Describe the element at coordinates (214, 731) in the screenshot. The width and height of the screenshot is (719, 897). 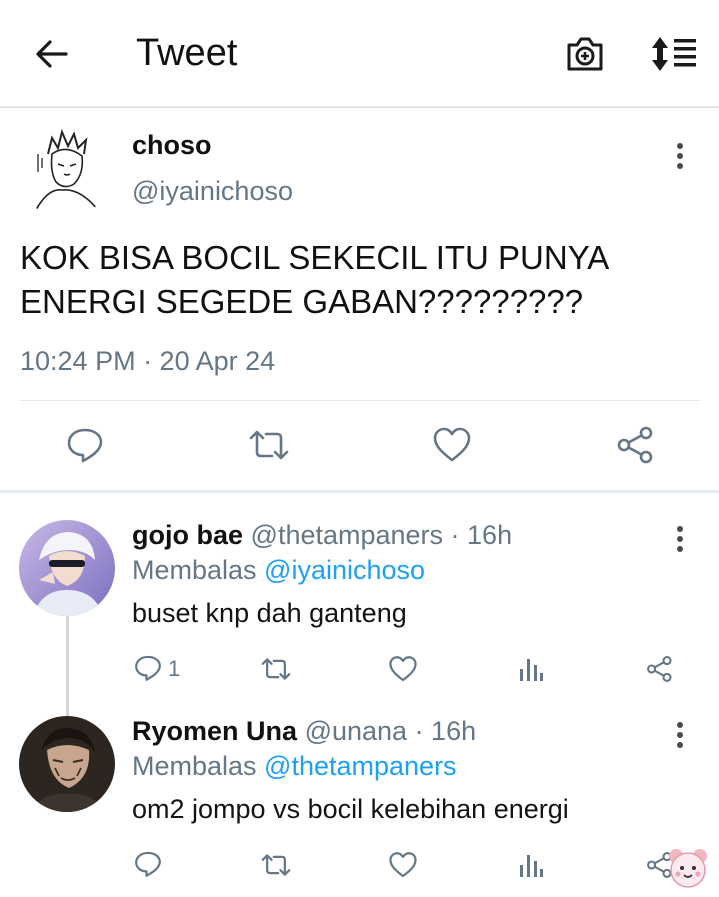
I see `reply-author-name: Ryomen Una` at that location.